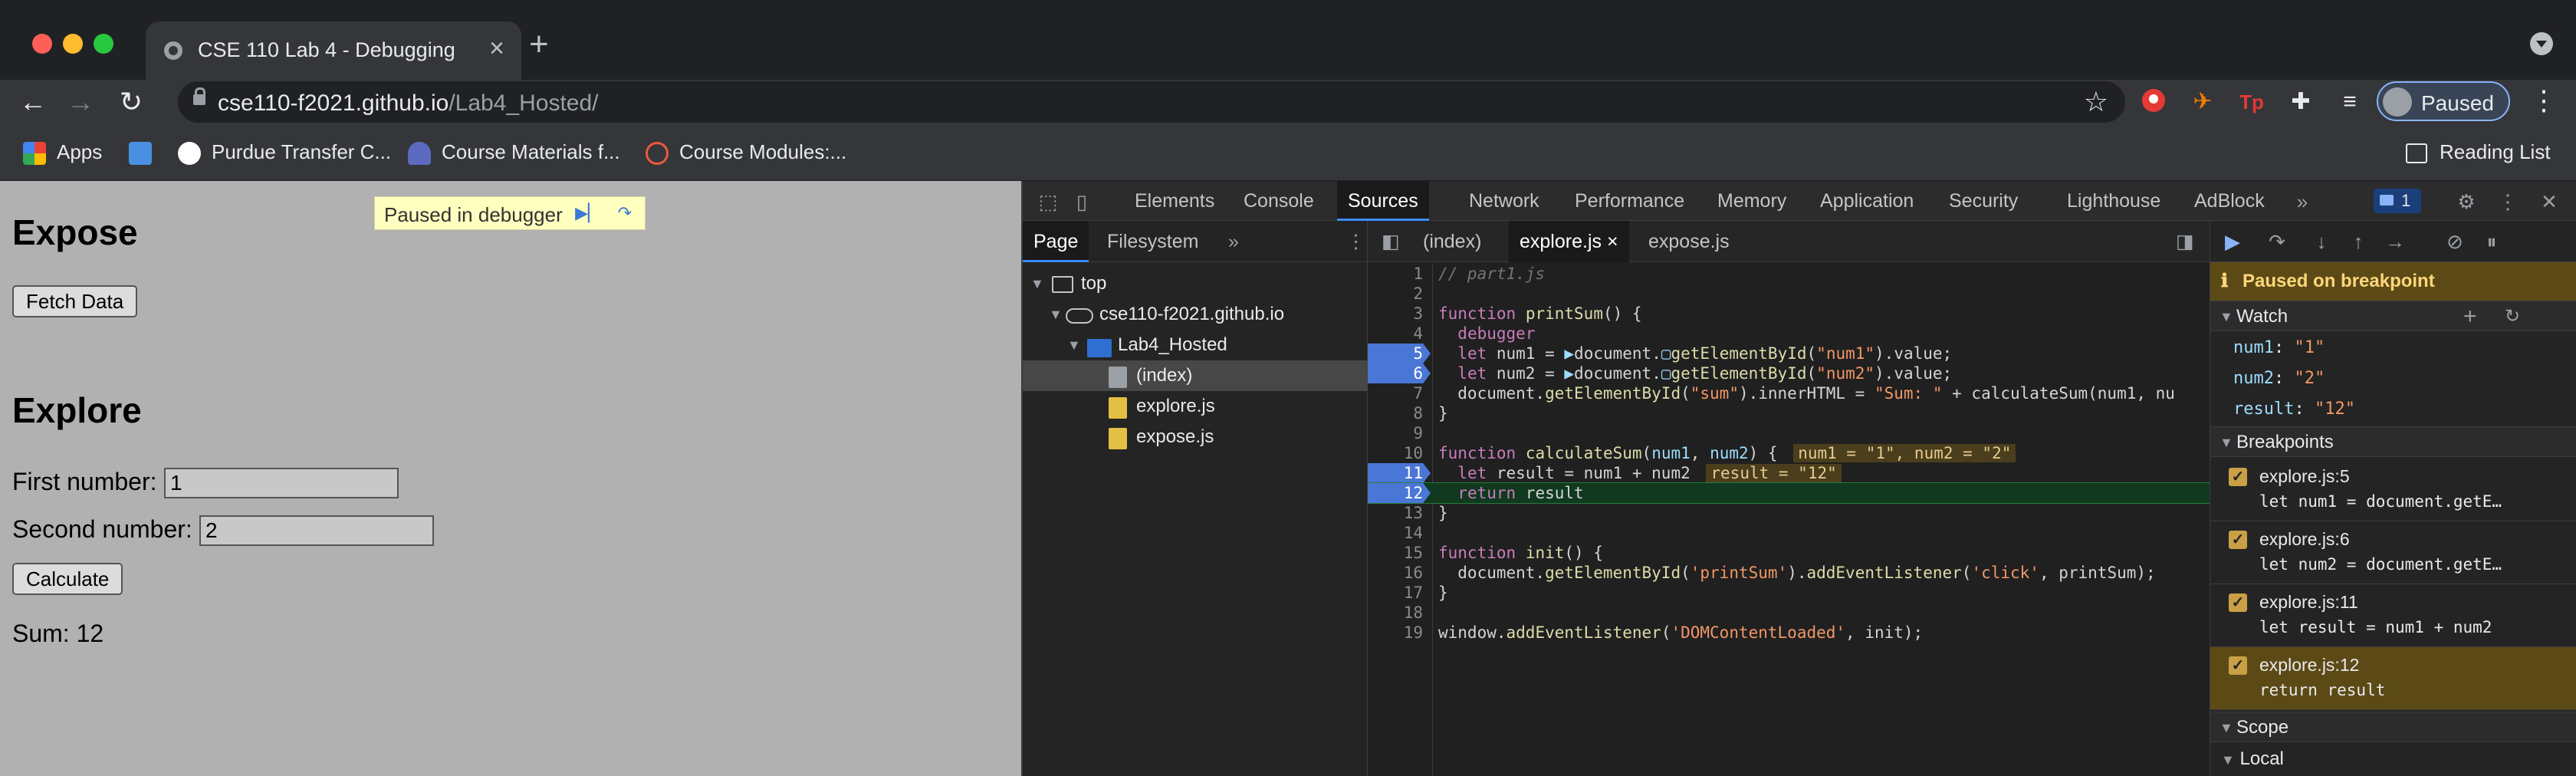 Image resolution: width=2576 pixels, height=776 pixels. I want to click on step-out-icon: ↑, so click(2358, 241).